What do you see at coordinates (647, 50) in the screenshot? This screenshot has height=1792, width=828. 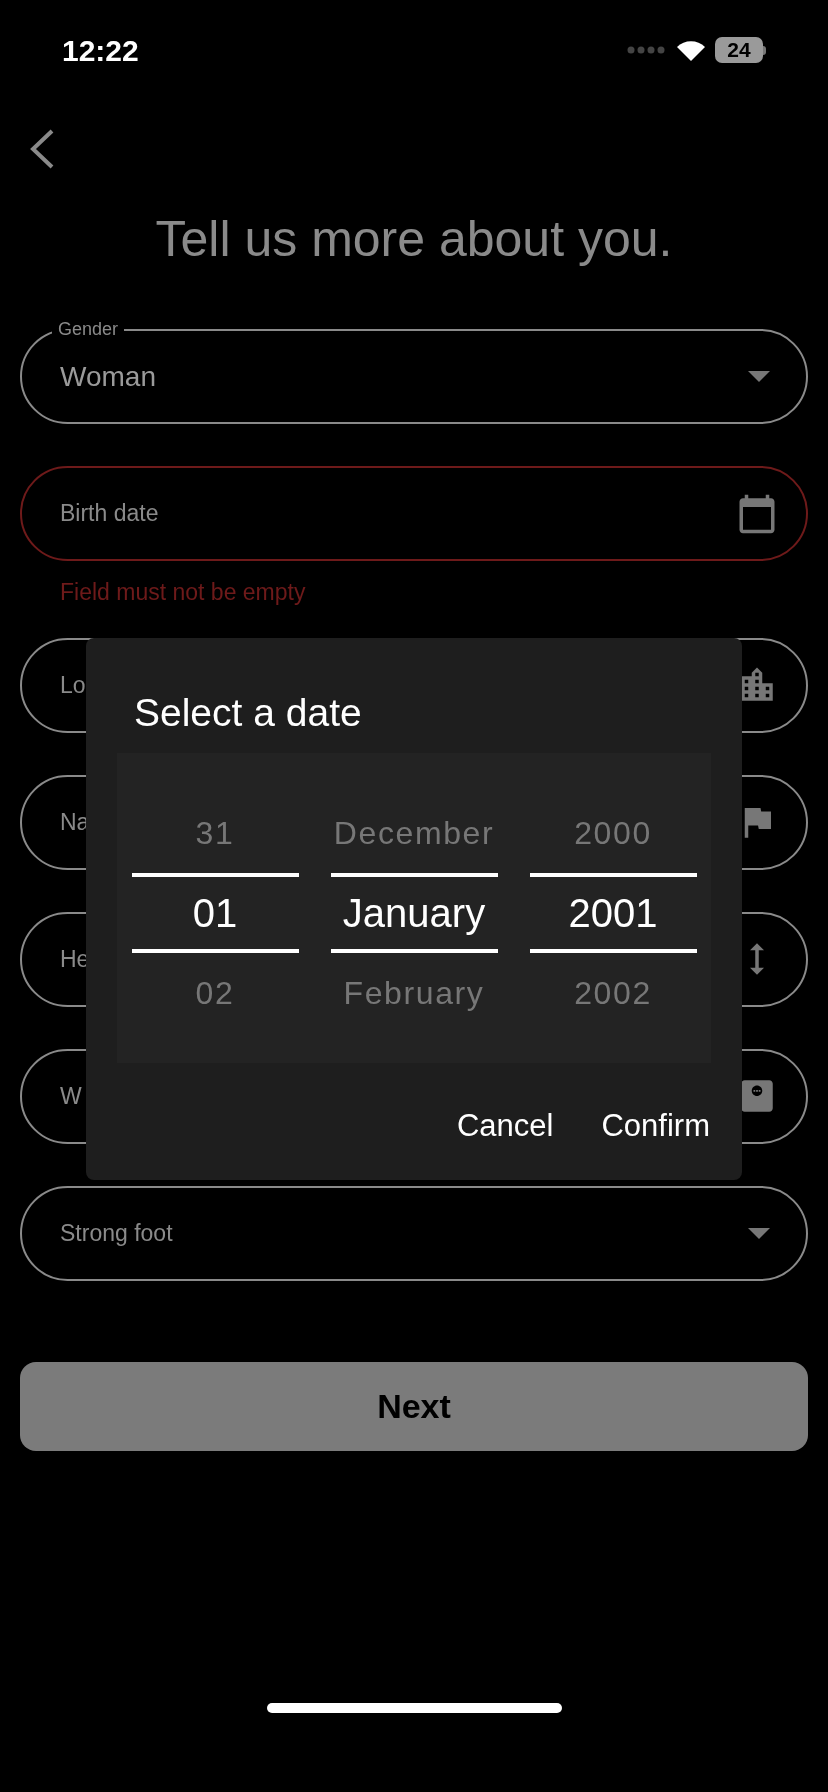 I see `signal-icon` at bounding box center [647, 50].